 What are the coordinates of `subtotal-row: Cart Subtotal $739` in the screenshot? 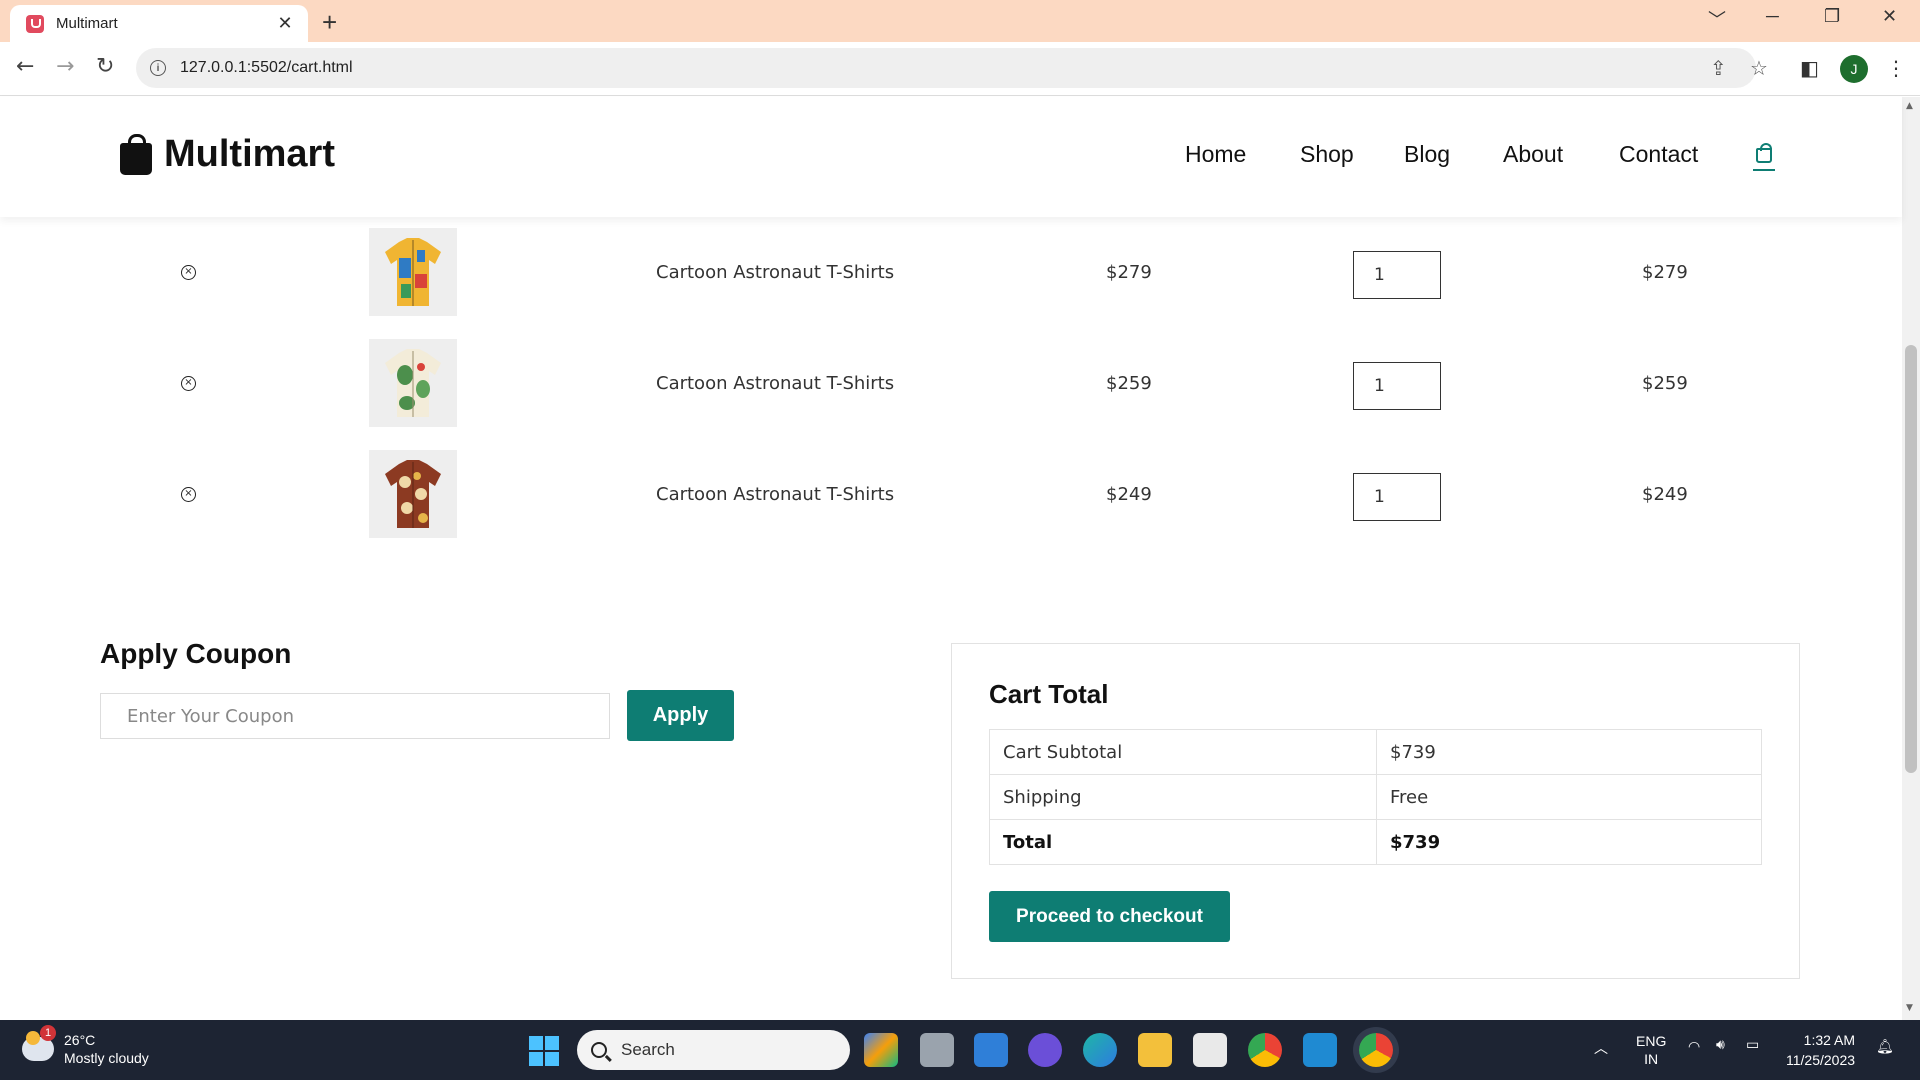 It's located at (1375, 752).